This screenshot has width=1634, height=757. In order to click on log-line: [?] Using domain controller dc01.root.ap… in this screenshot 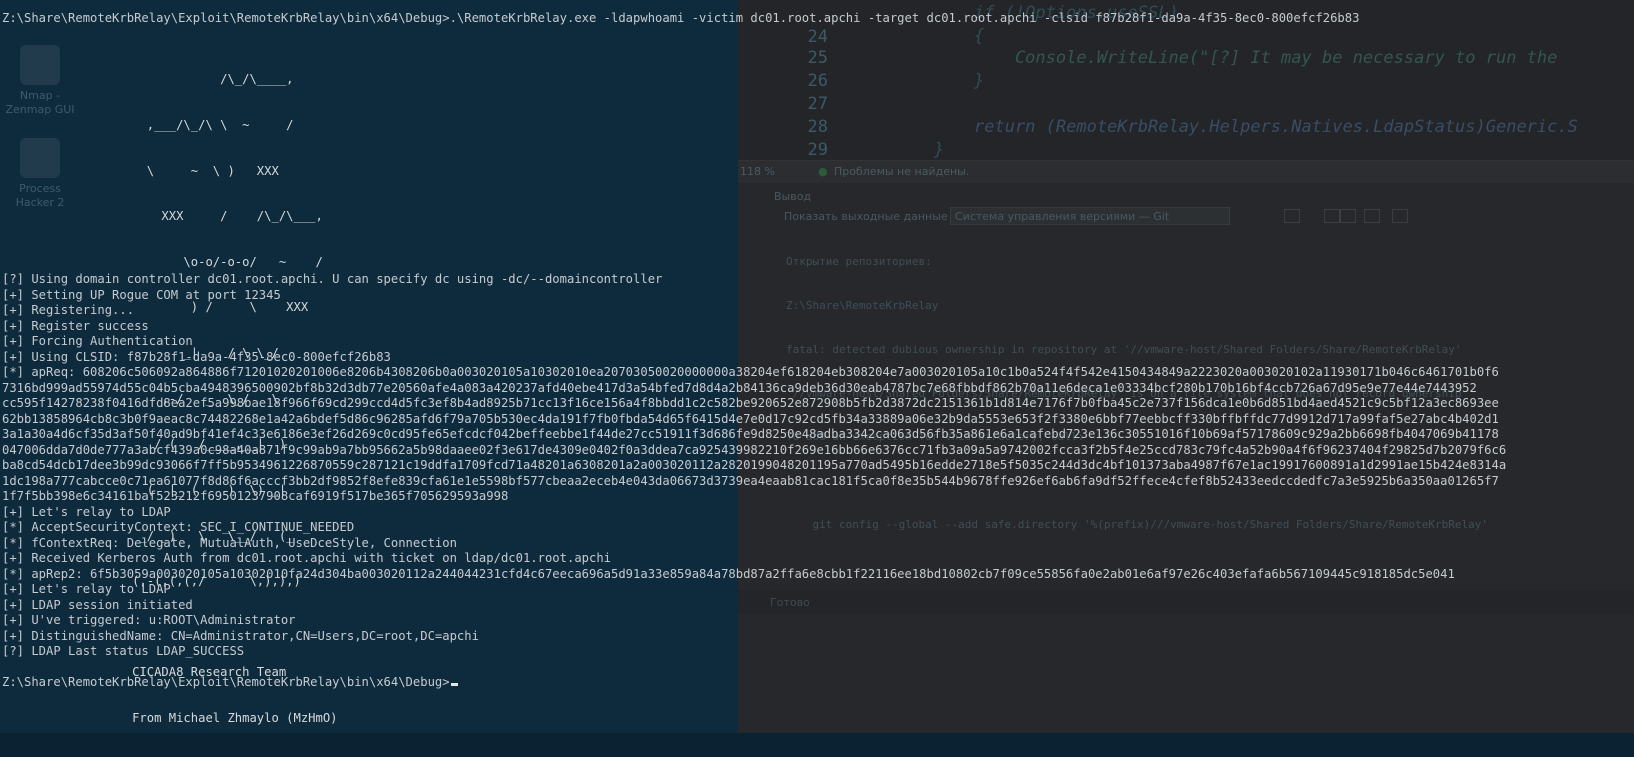, I will do `click(332, 279)`.